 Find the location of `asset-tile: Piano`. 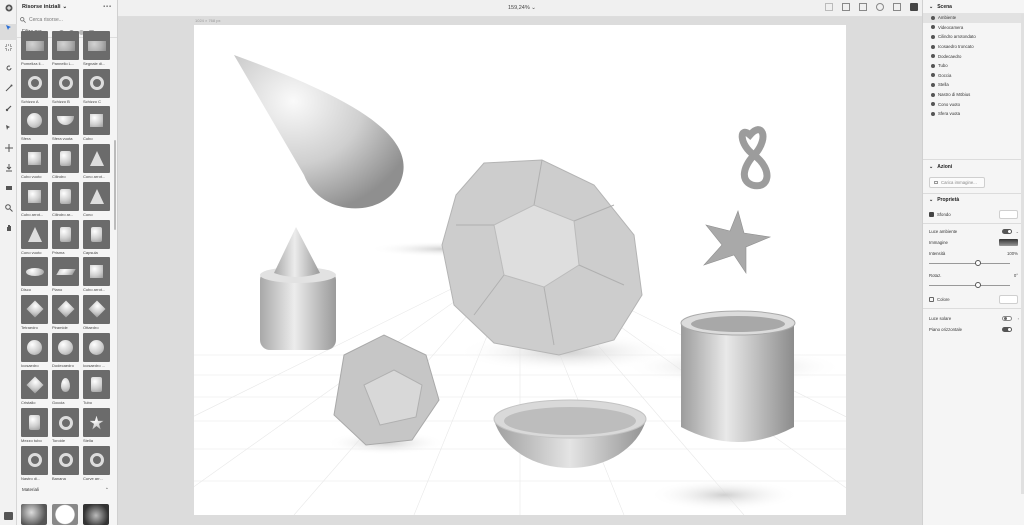

asset-tile: Piano is located at coordinates (65, 275).